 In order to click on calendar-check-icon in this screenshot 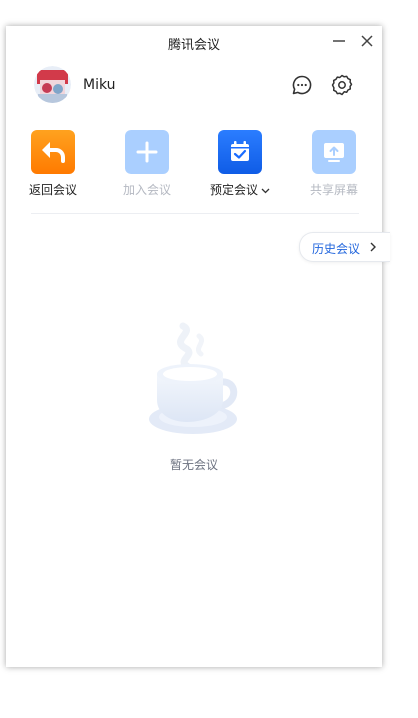, I will do `click(240, 151)`.